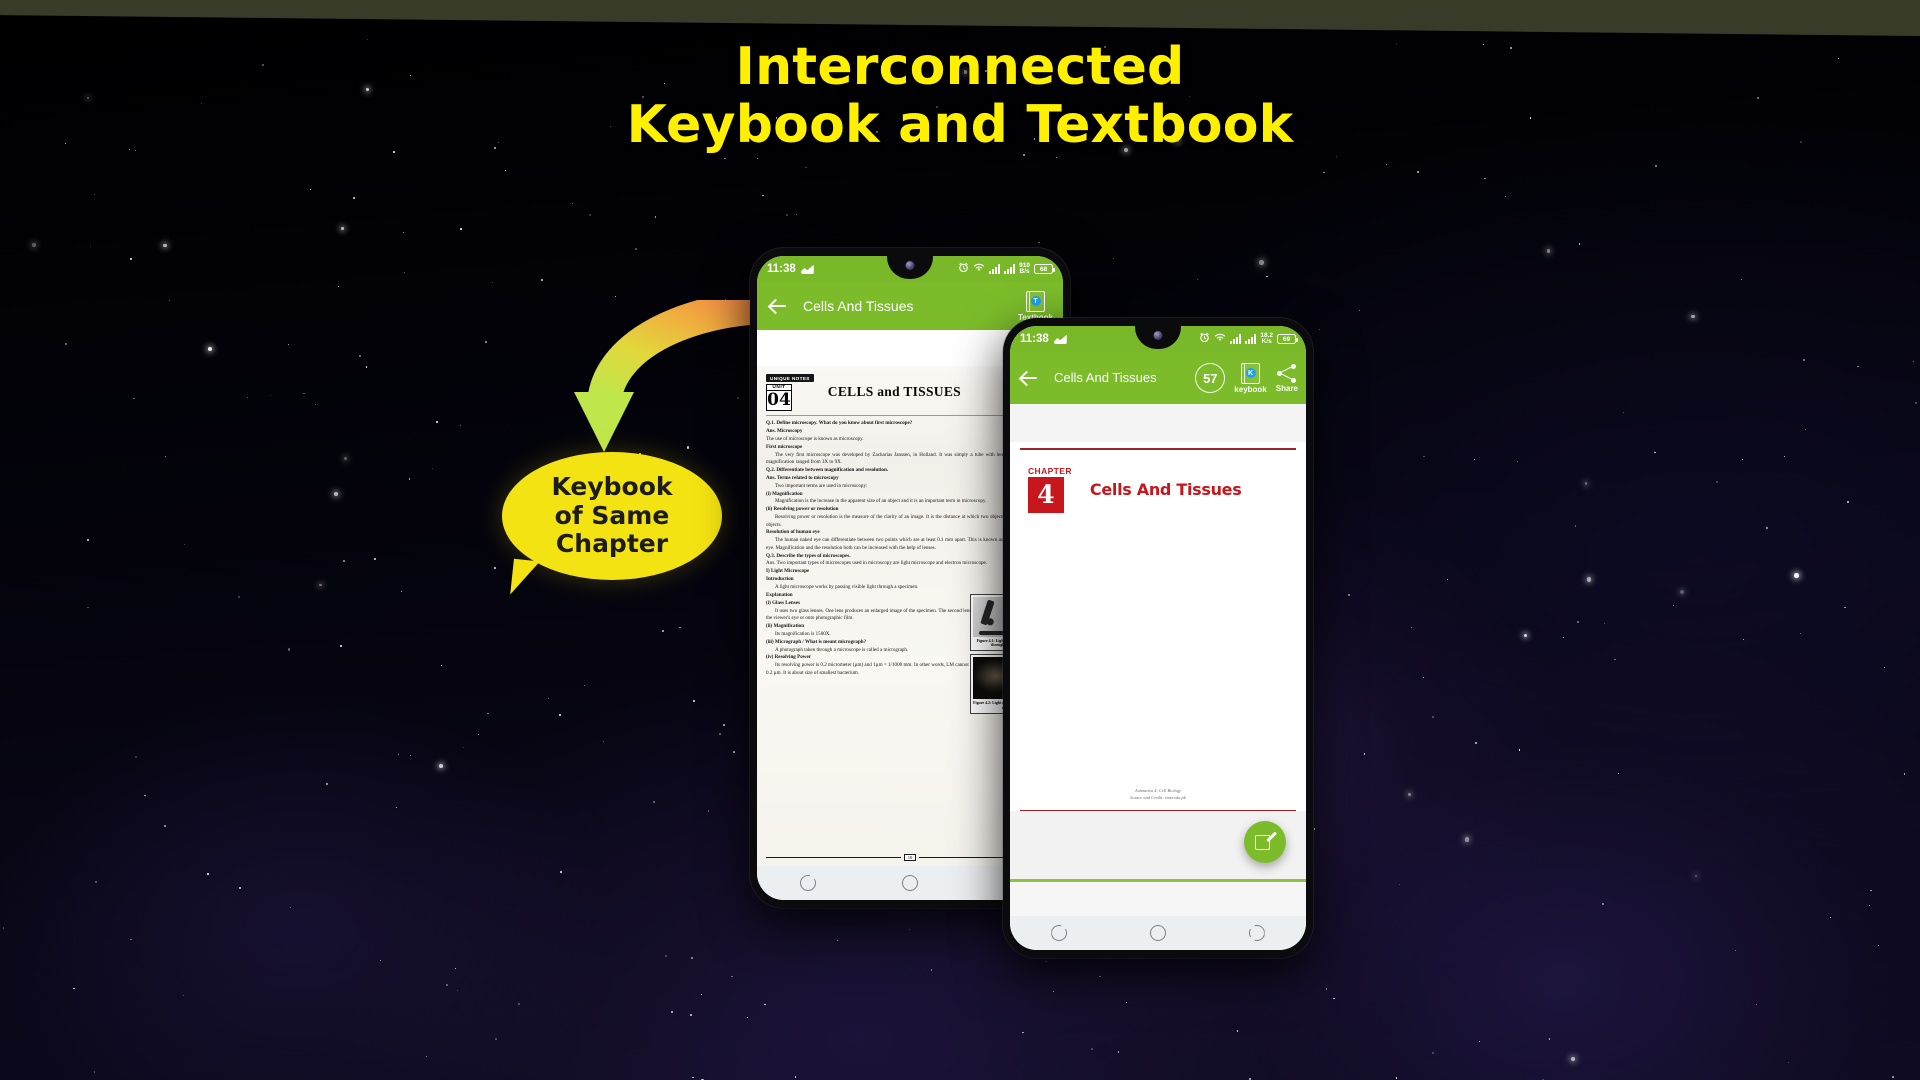 This screenshot has width=1920, height=1080. I want to click on keybook-title: Cells And Tissues, so click(1105, 377).